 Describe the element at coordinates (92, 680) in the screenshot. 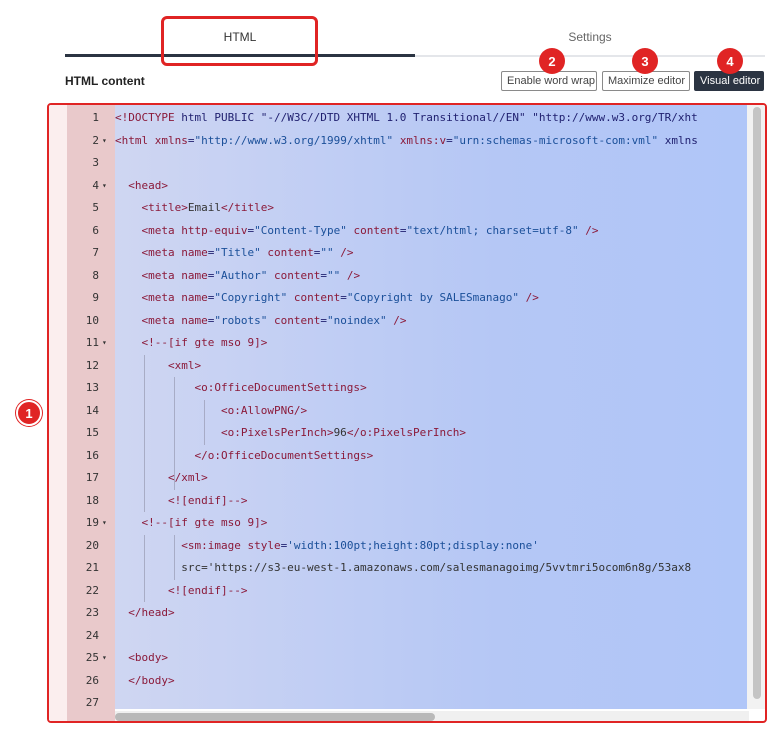

I see `line-number: 26` at that location.